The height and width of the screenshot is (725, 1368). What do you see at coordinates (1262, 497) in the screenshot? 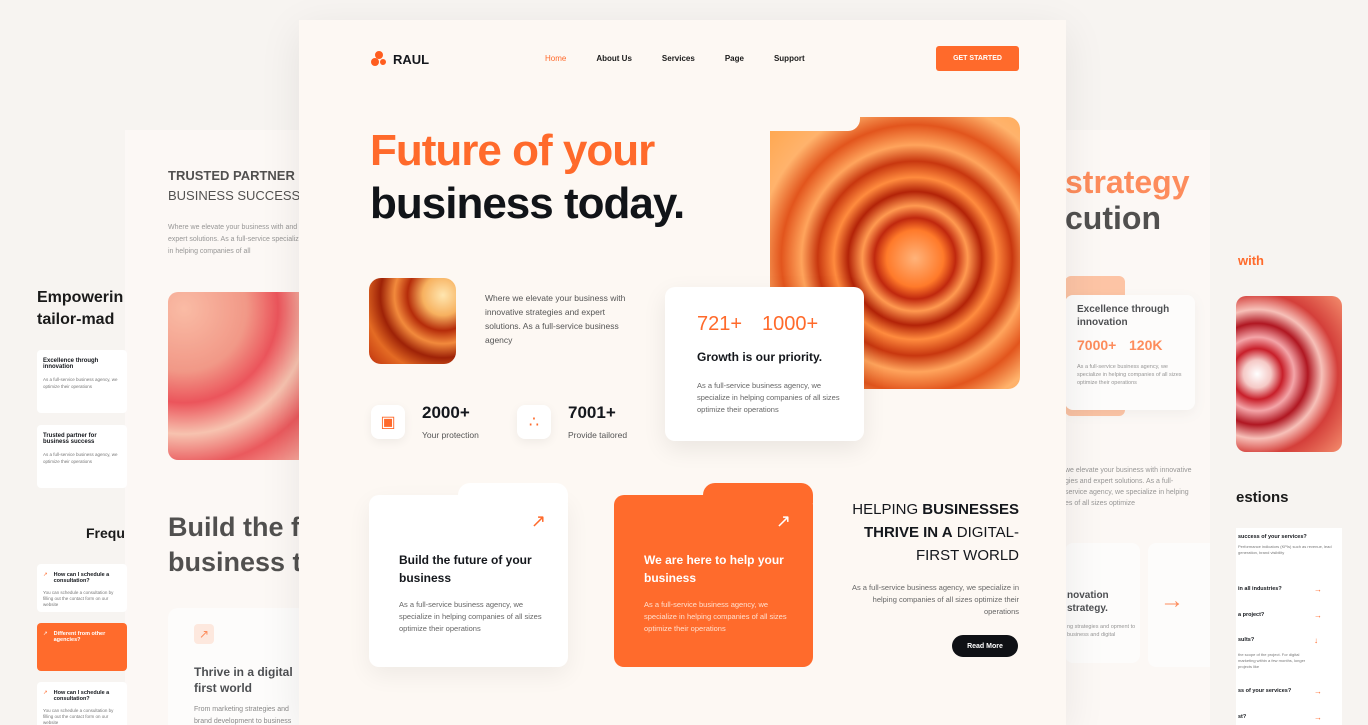
I see `questions-heading: estions` at bounding box center [1262, 497].